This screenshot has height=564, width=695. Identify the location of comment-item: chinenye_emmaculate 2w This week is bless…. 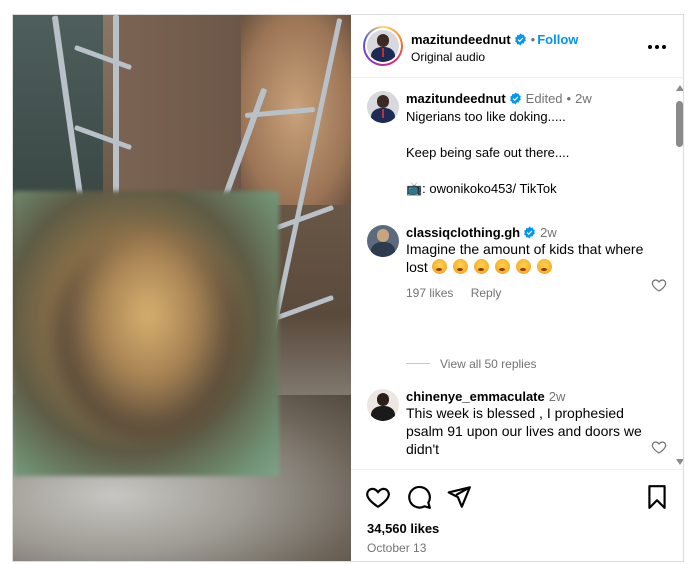
(517, 429).